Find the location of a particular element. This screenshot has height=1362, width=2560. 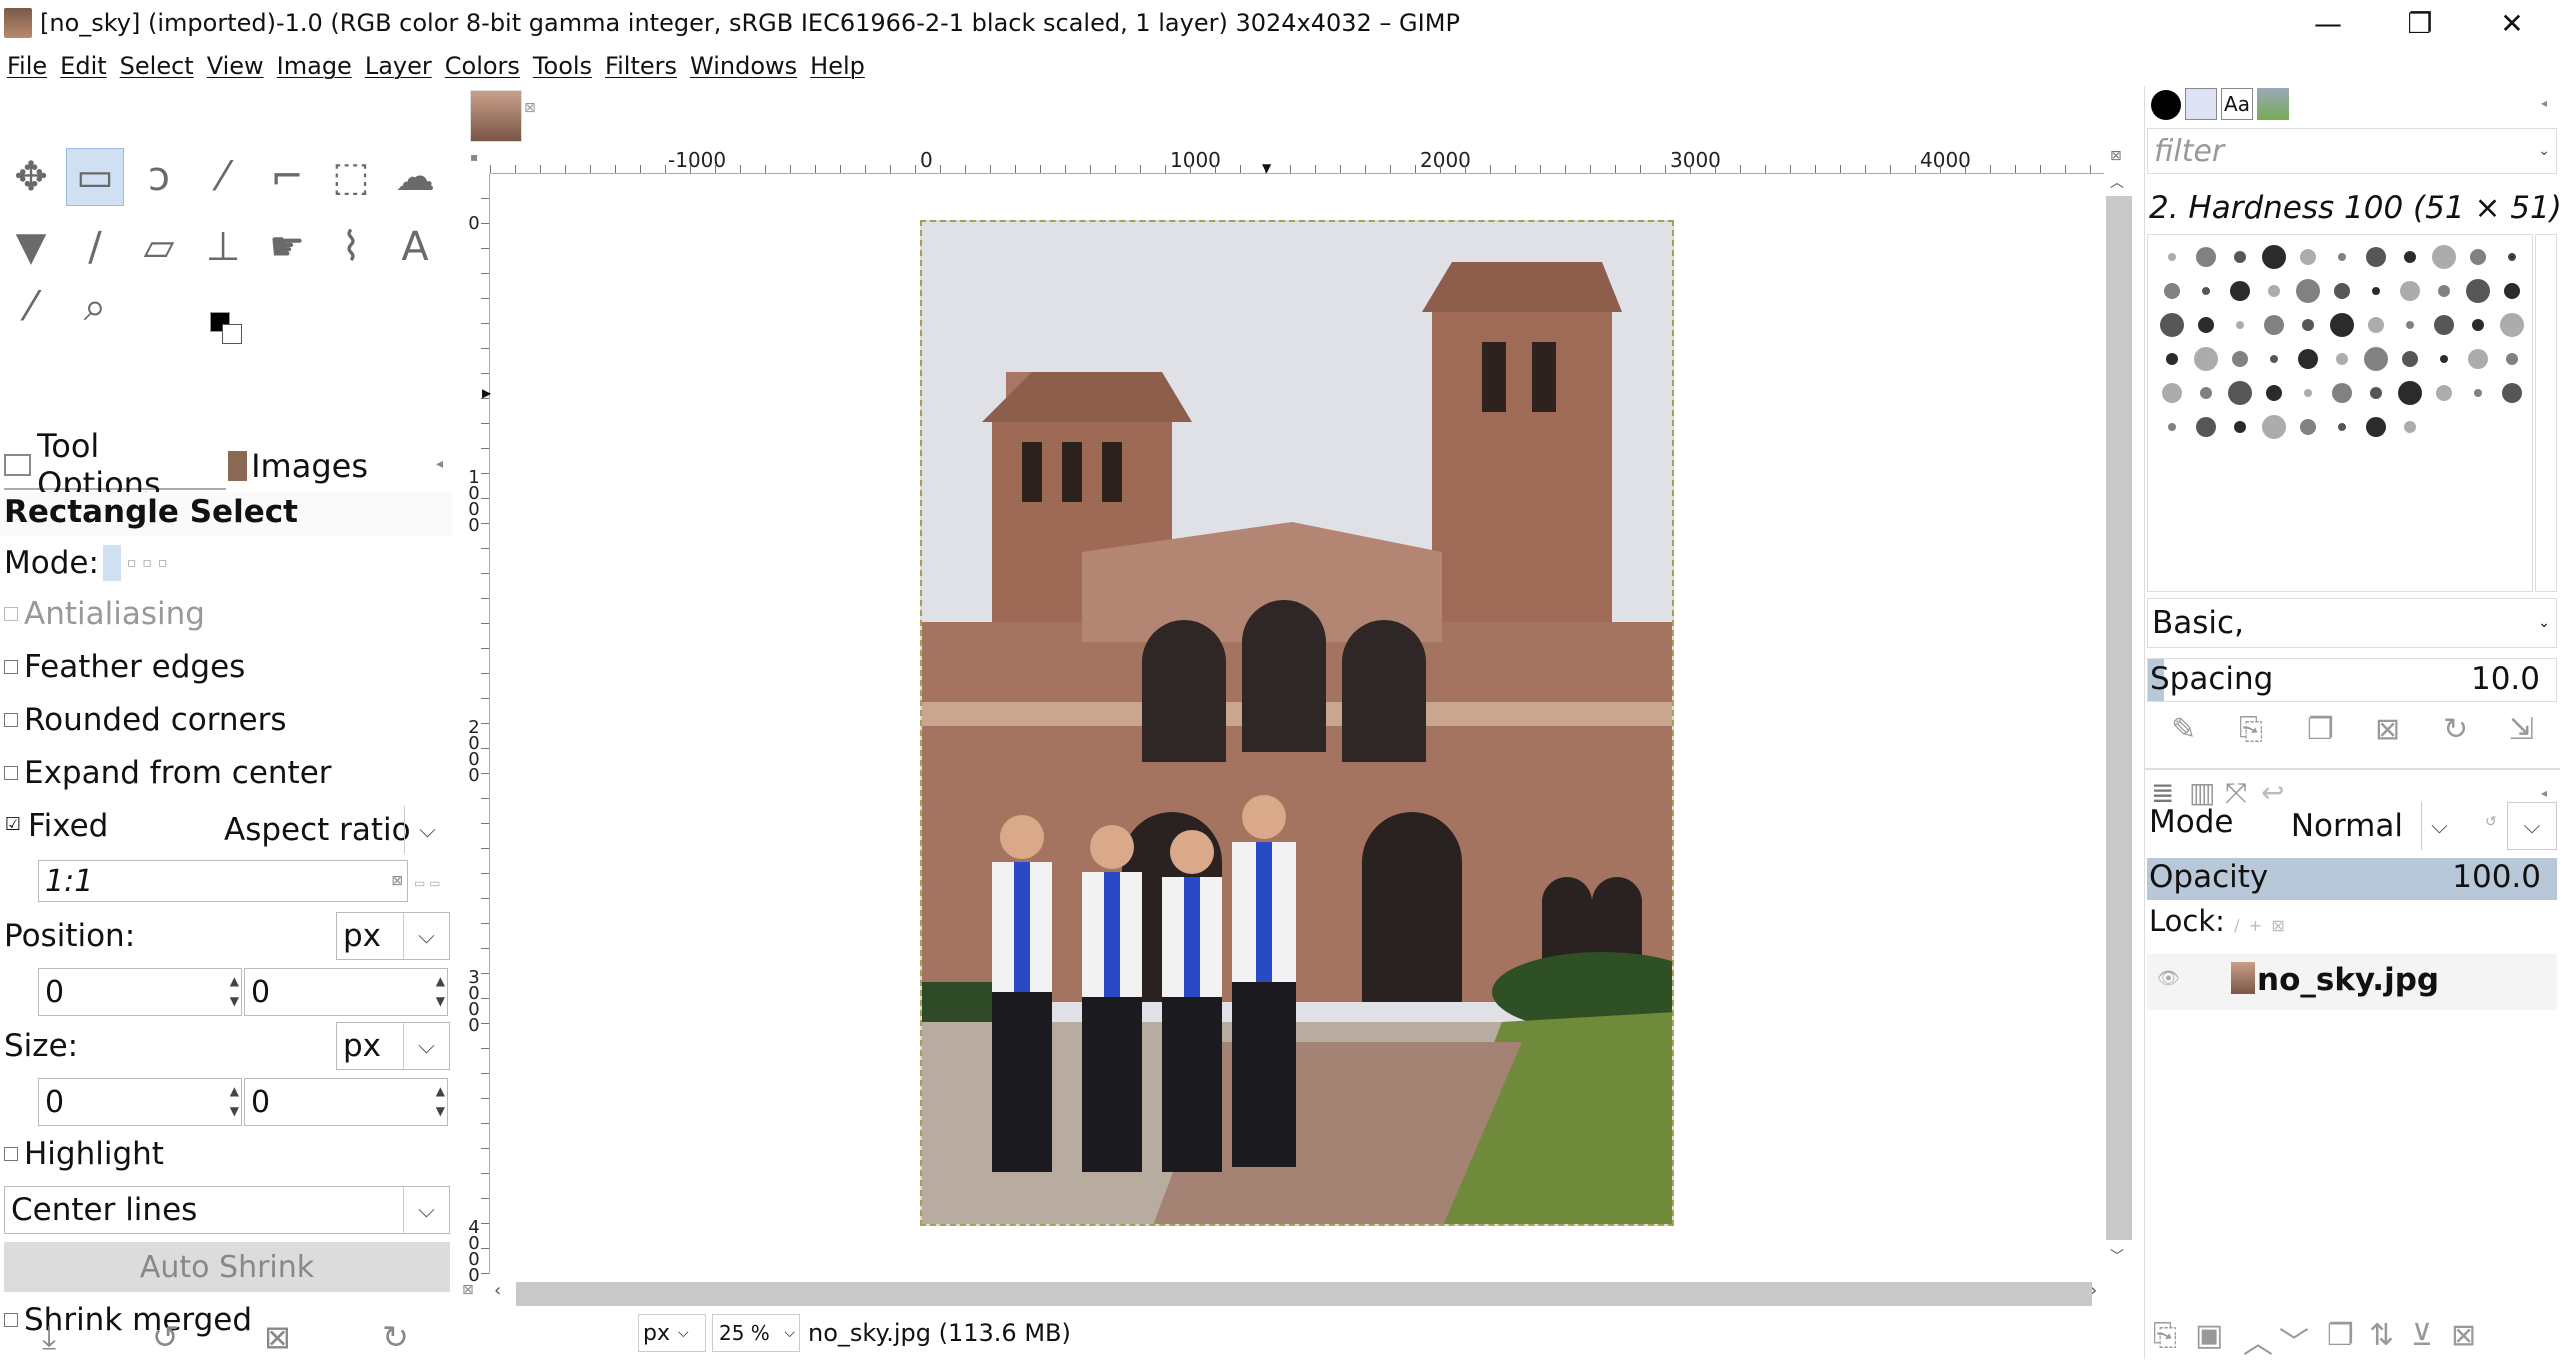

zoom-follow-icon: ⊠ is located at coordinates (2116, 156).